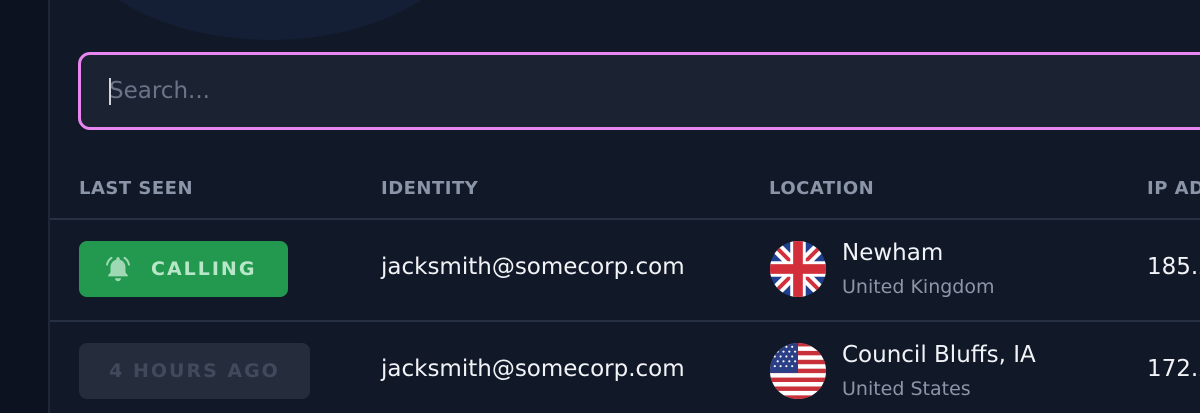  Describe the element at coordinates (1173, 369) in the screenshot. I see `ip-address: 172.2` at that location.